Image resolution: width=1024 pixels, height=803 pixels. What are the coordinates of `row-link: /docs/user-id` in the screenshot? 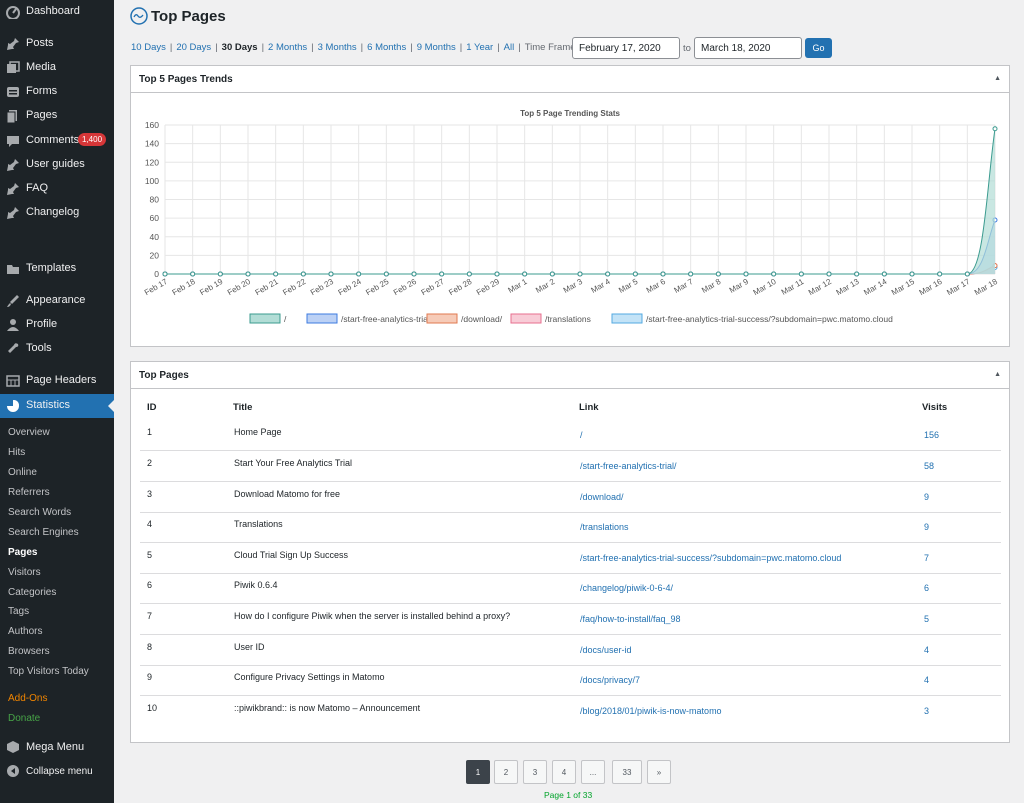 It's located at (606, 650).